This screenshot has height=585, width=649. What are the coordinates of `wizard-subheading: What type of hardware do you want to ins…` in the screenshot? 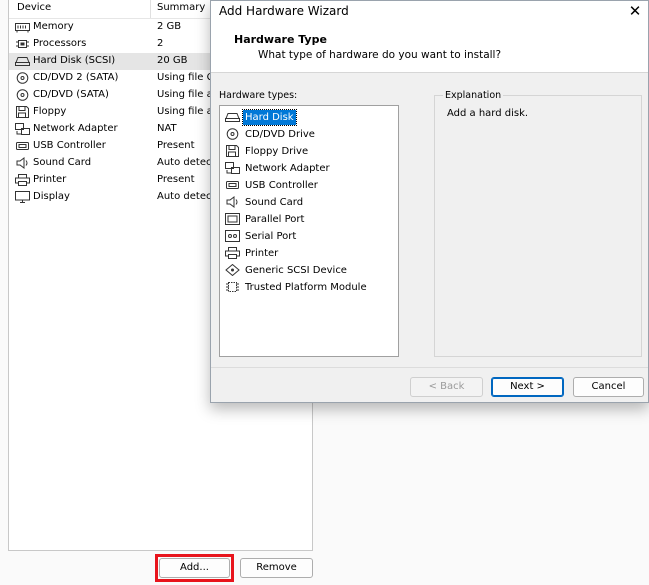 It's located at (380, 55).